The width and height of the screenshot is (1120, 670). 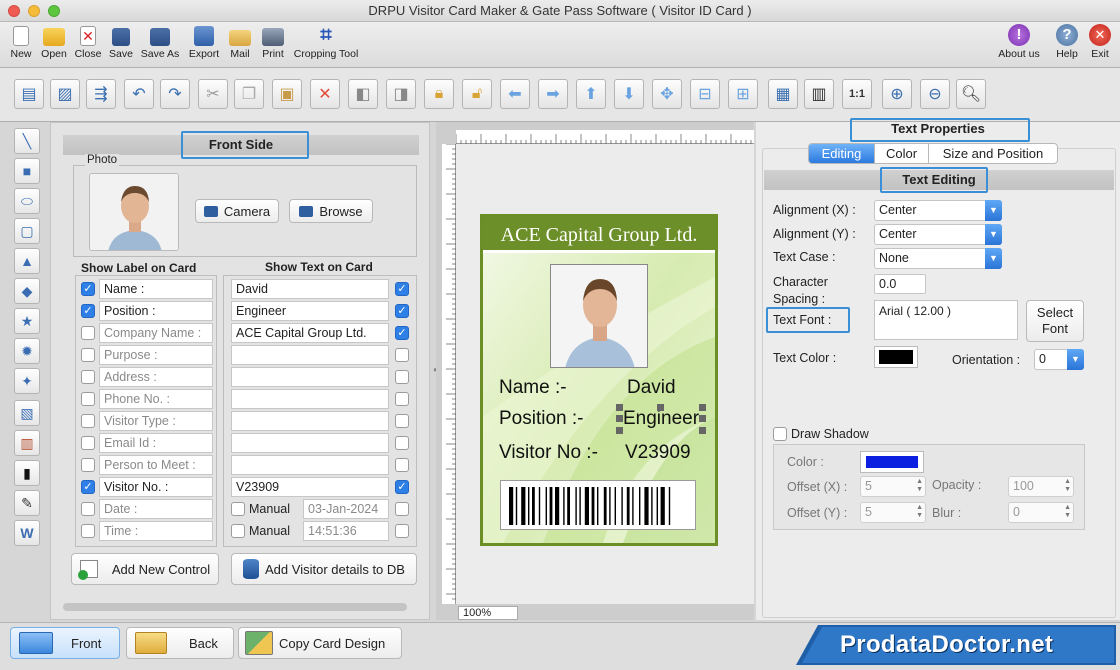 What do you see at coordinates (553, 94) in the screenshot?
I see `arrow-right-icon: ➡` at bounding box center [553, 94].